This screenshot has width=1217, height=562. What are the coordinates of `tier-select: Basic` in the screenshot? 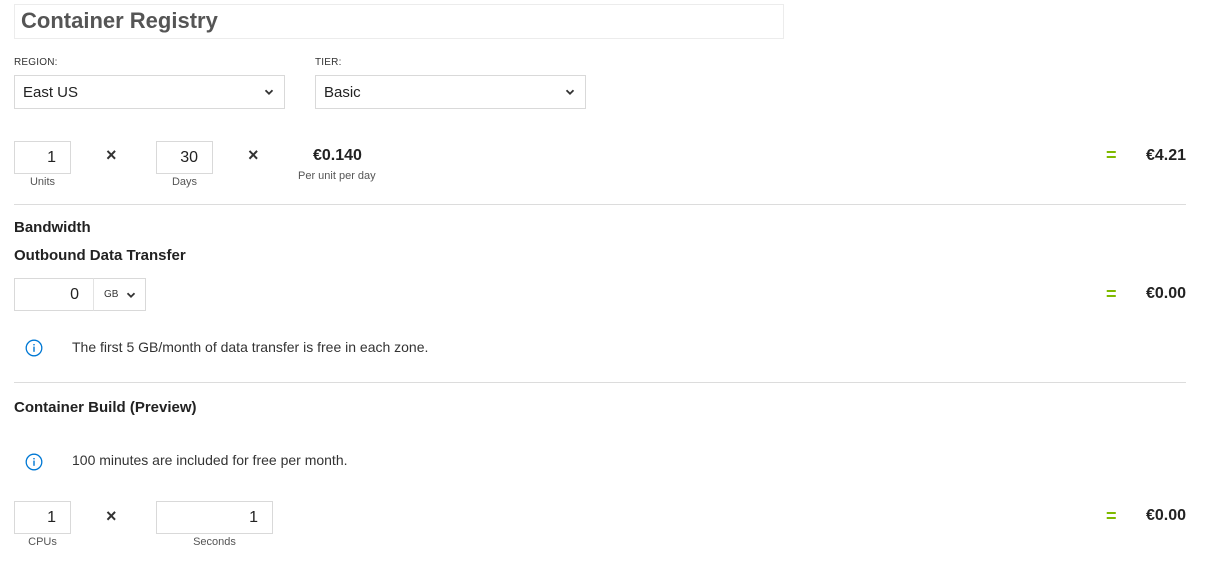 It's located at (450, 92).